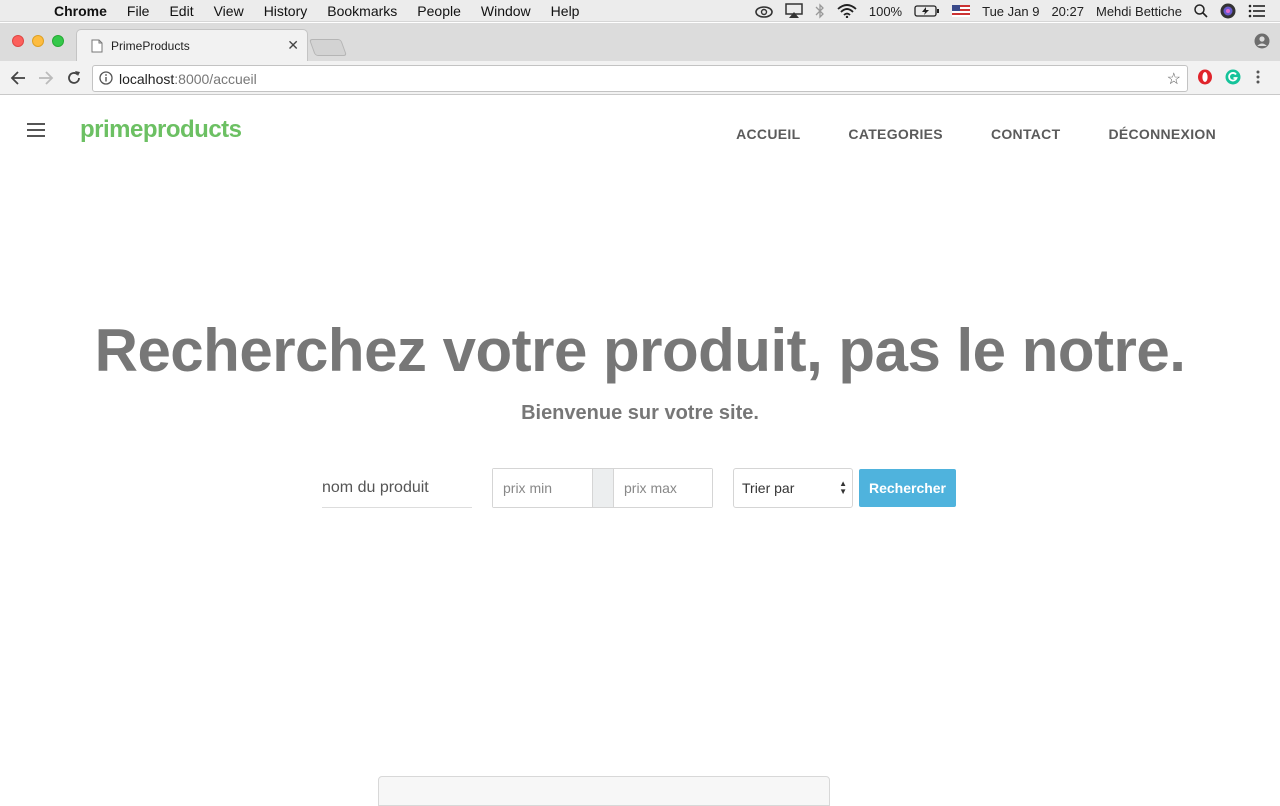 The height and width of the screenshot is (806, 1280). What do you see at coordinates (794, 11) in the screenshot?
I see `airplay-icon` at bounding box center [794, 11].